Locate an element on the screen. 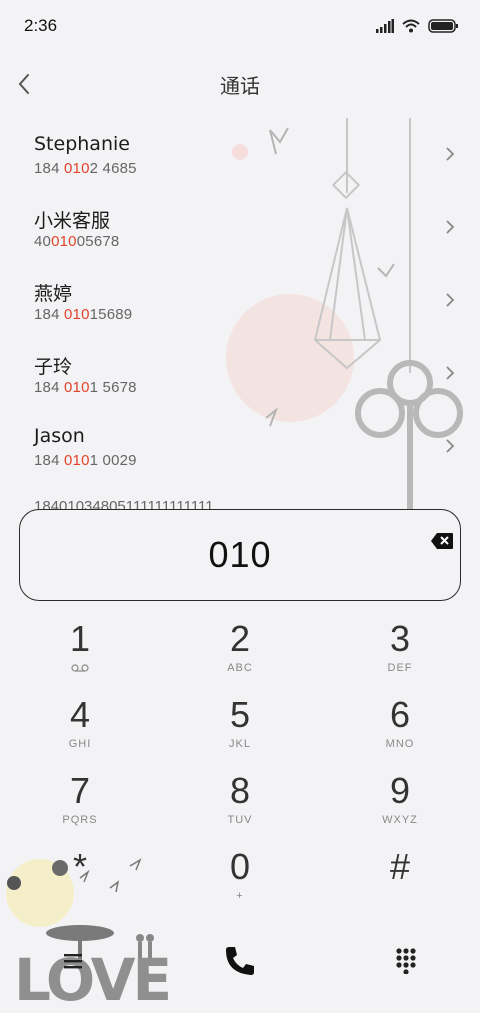 The image size is (480, 1013). key-digit: 1 is located at coordinates (80, 638).